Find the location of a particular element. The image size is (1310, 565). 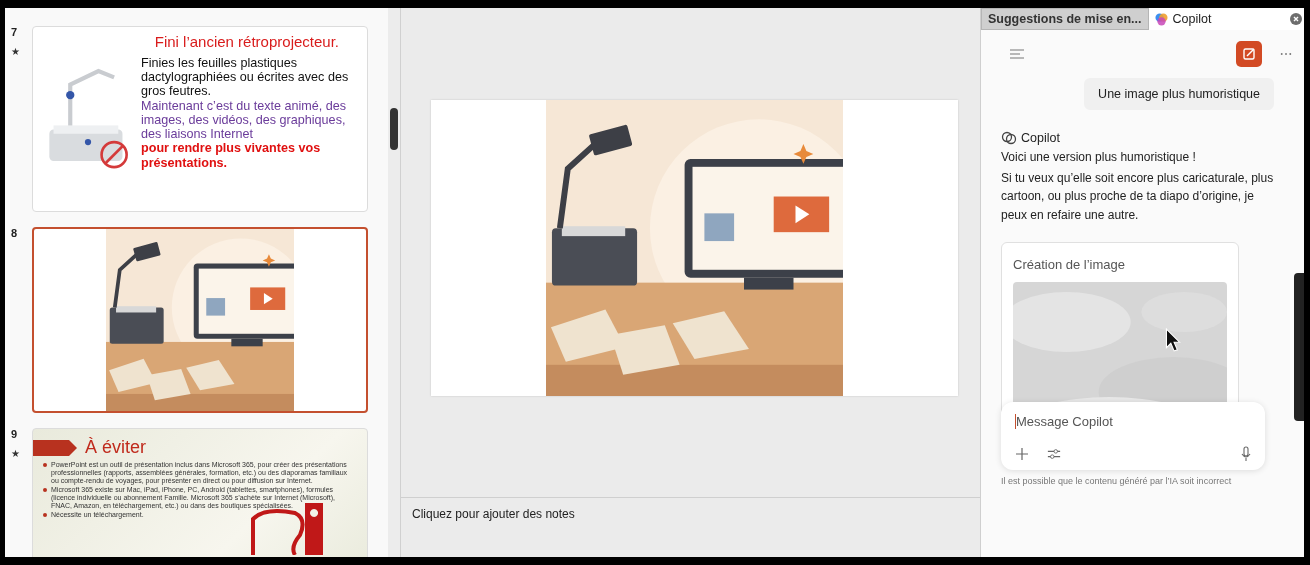

slide-paragraph: Finies les feuilles plastiques dactylographiées ou écrites avec des gros feutres. is located at coordinates (245, 77).